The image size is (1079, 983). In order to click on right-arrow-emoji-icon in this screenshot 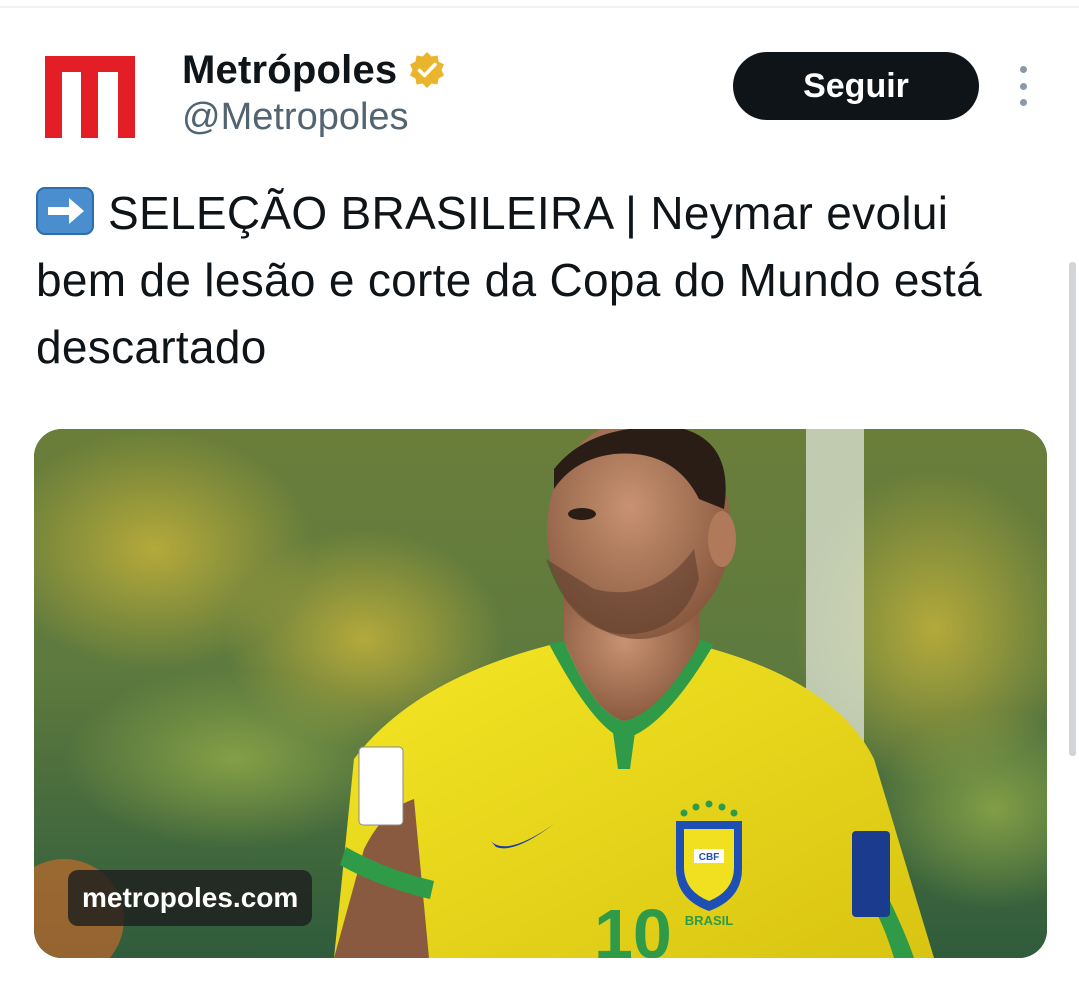, I will do `click(65, 211)`.